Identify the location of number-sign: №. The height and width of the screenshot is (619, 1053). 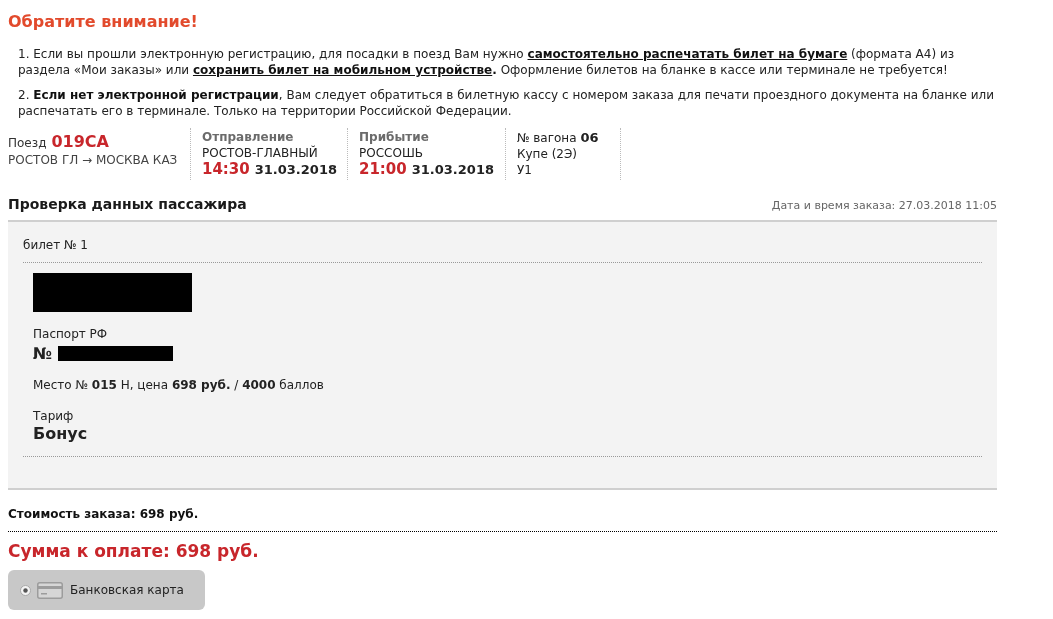
(43, 353).